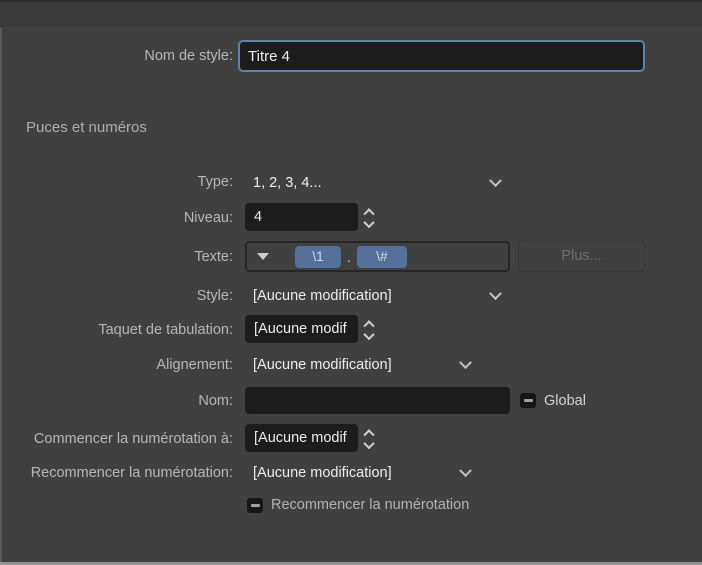 The image size is (702, 565). I want to click on panel-top-bar, so click(351, 13).